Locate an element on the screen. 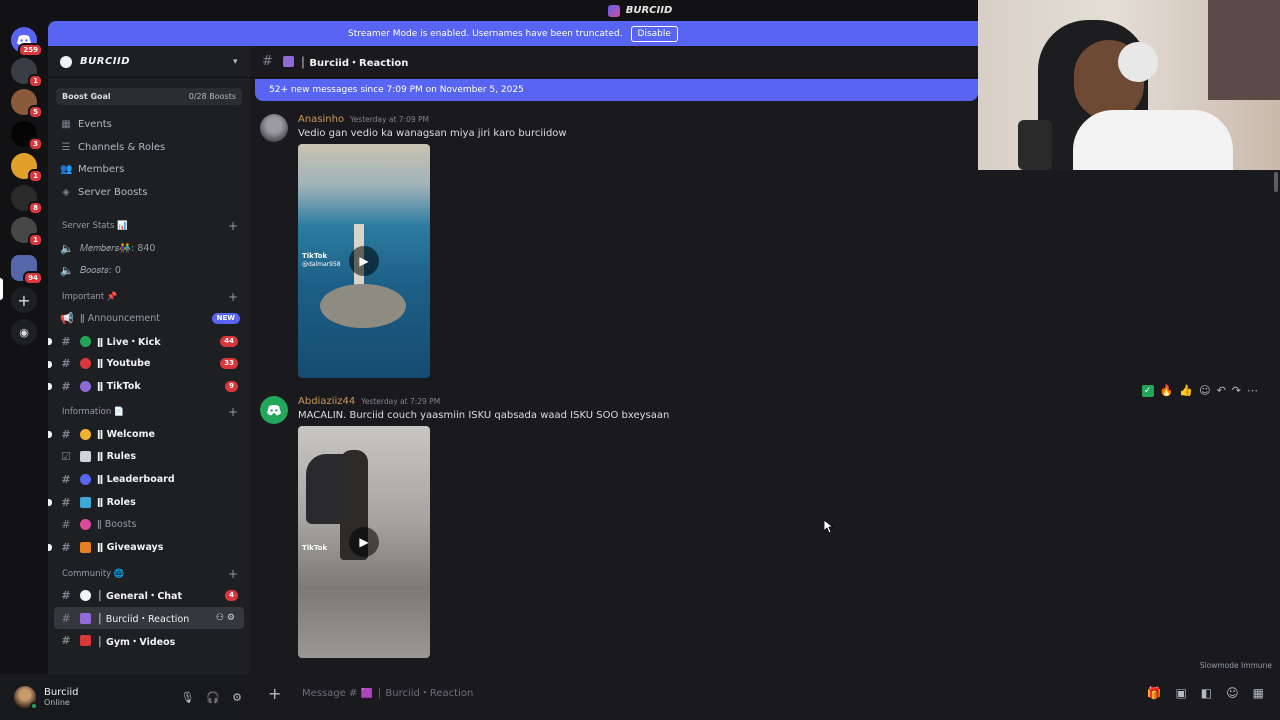  scrollbar-thumb is located at coordinates (1276, 182).